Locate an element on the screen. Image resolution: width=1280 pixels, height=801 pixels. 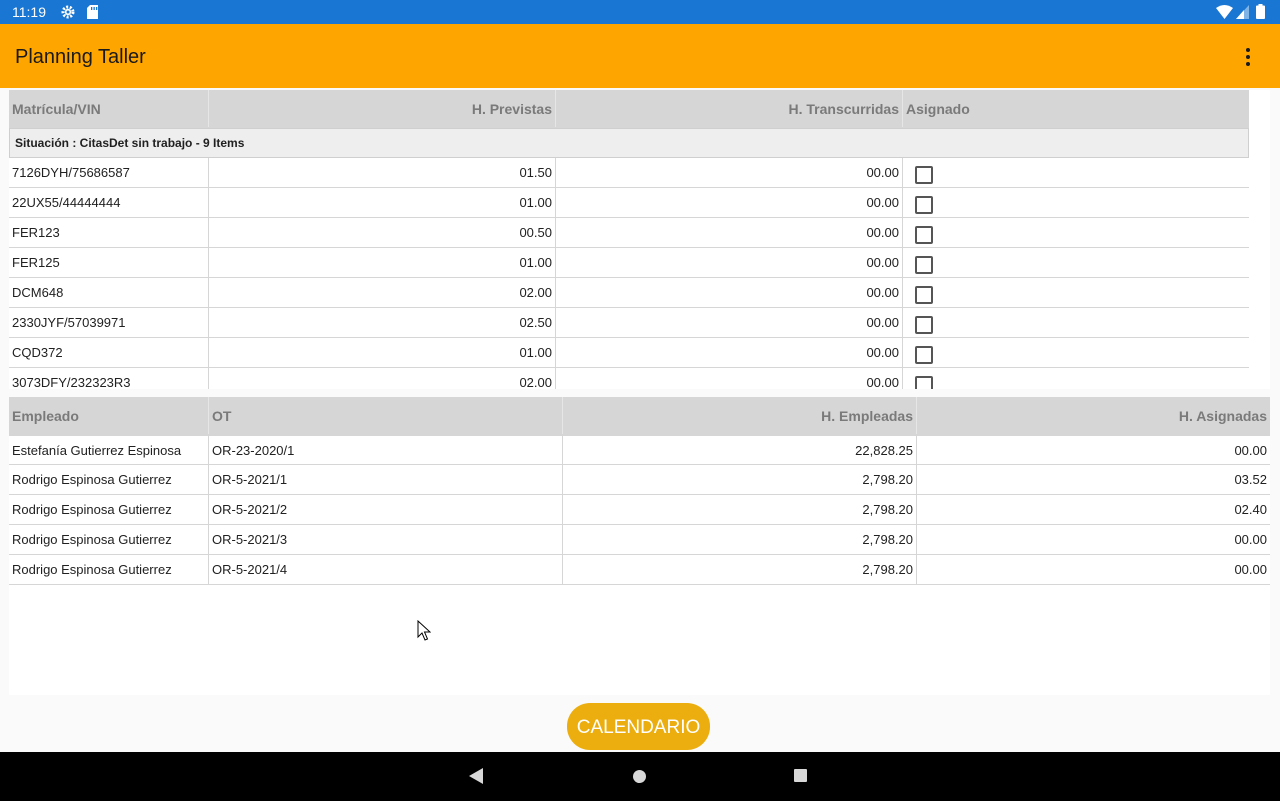
status-time: 11:19 is located at coordinates (29, 12).